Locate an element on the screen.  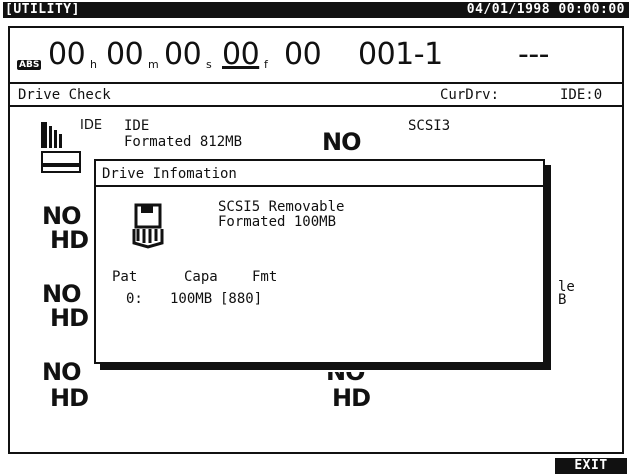
dialog-drive-name: SCSI5 Removable is located at coordinates (281, 207).